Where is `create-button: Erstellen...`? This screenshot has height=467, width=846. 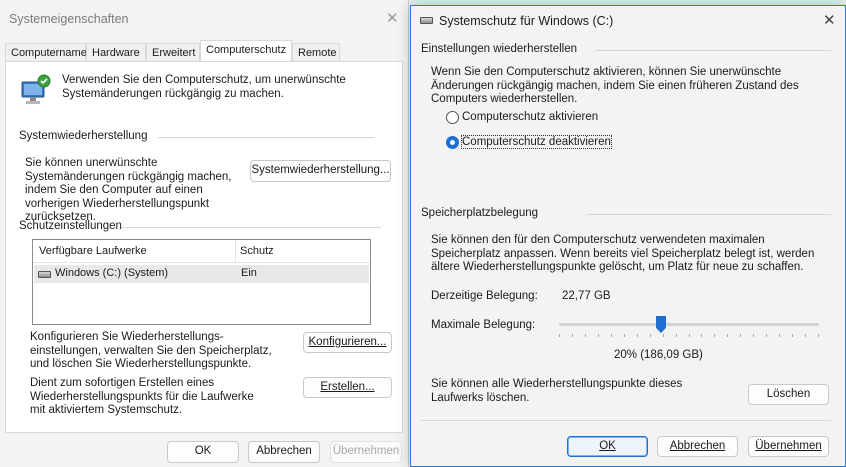
create-button: Erstellen... is located at coordinates (347, 387).